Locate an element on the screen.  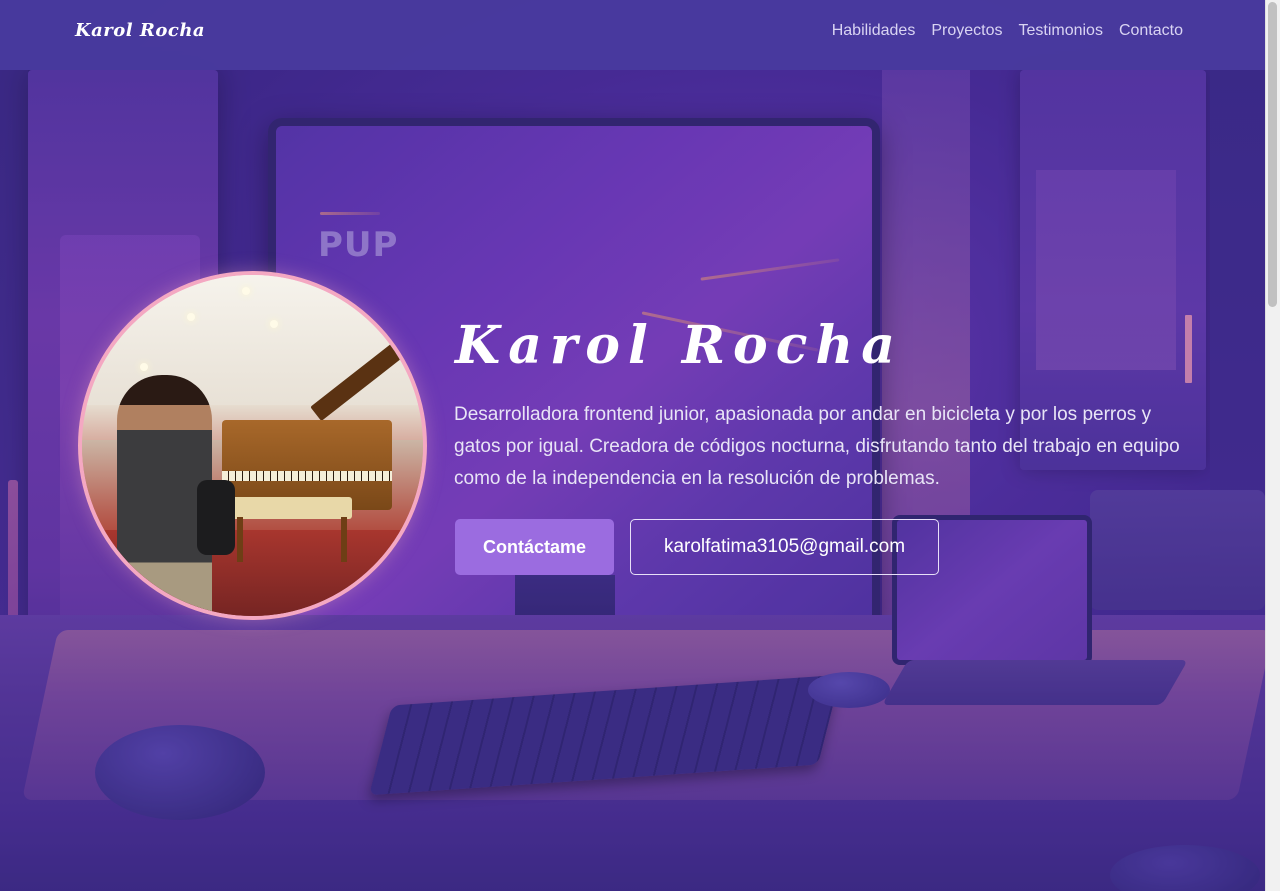
photo-bag is located at coordinates (216, 517).